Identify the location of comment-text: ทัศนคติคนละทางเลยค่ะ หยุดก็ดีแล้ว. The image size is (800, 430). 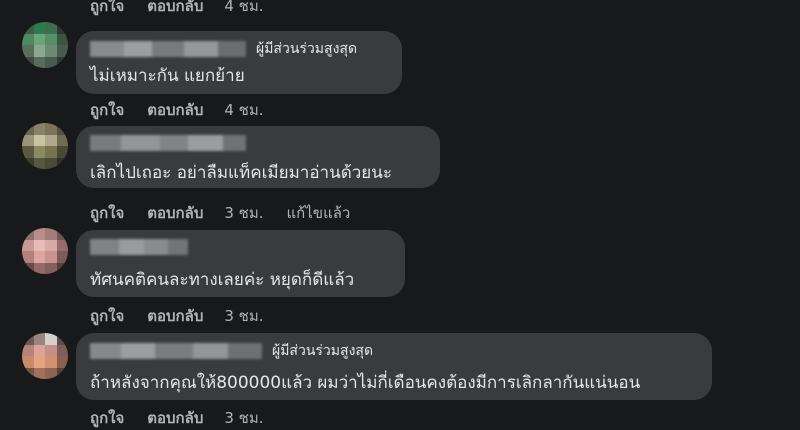
(222, 280).